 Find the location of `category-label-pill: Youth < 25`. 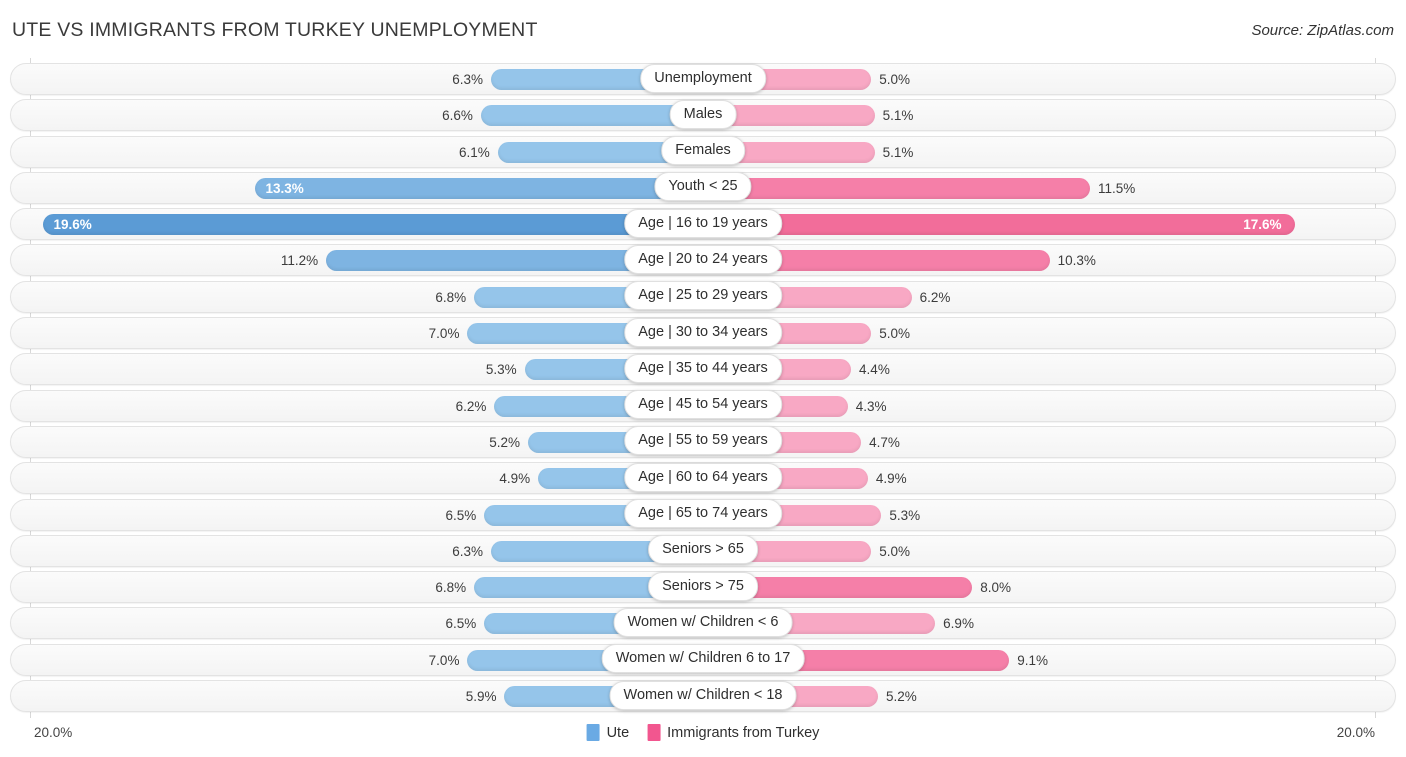

category-label-pill: Youth < 25 is located at coordinates (703, 187).